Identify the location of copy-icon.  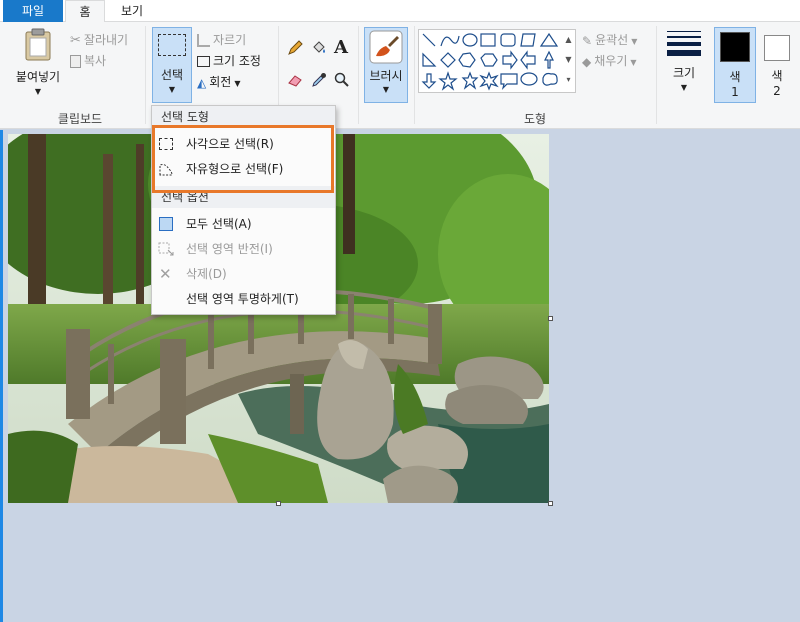
(75, 61).